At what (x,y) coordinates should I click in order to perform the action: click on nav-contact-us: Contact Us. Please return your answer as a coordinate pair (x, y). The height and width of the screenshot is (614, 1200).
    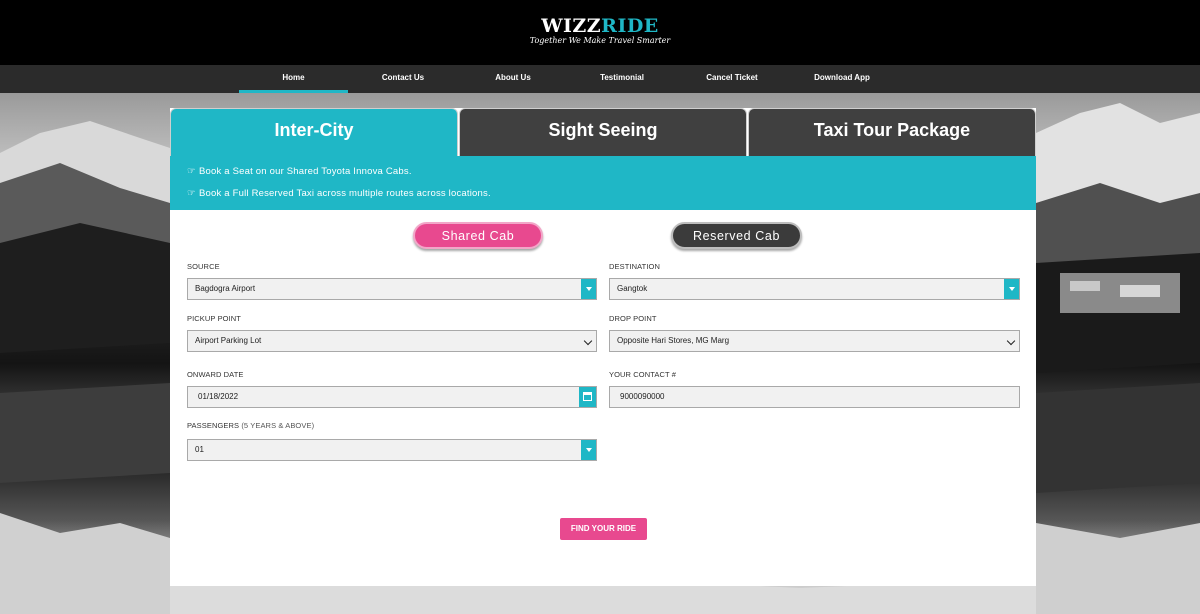
    Looking at the image, I should click on (403, 79).